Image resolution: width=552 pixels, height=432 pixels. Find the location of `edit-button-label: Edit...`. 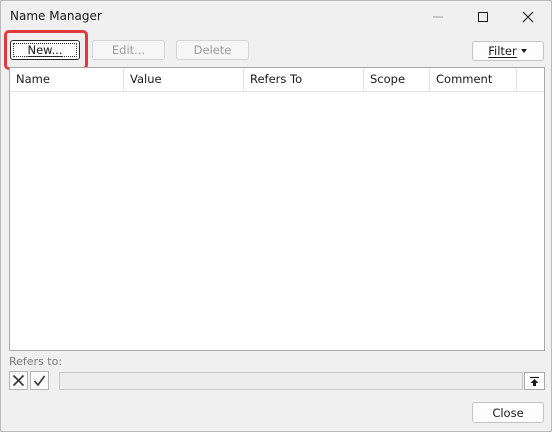

edit-button-label: Edit... is located at coordinates (128, 50).